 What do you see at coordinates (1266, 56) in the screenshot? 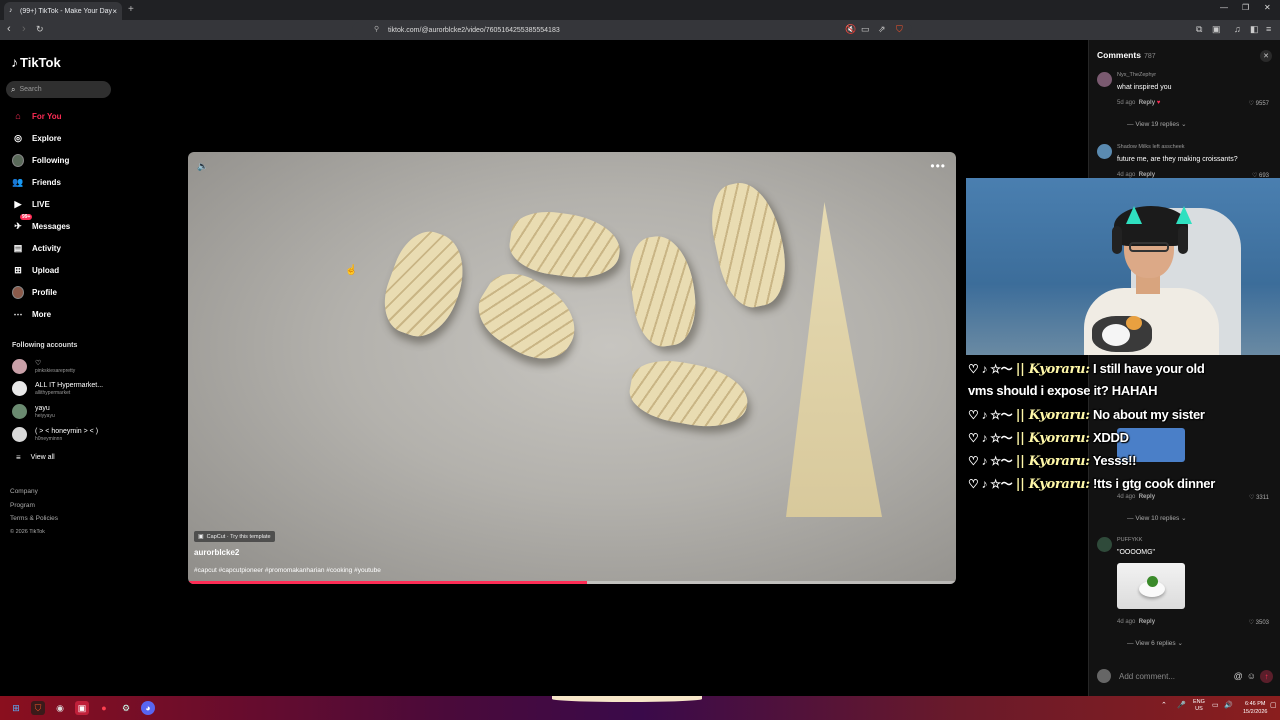
I see `close-comments-icon: ✕` at bounding box center [1266, 56].